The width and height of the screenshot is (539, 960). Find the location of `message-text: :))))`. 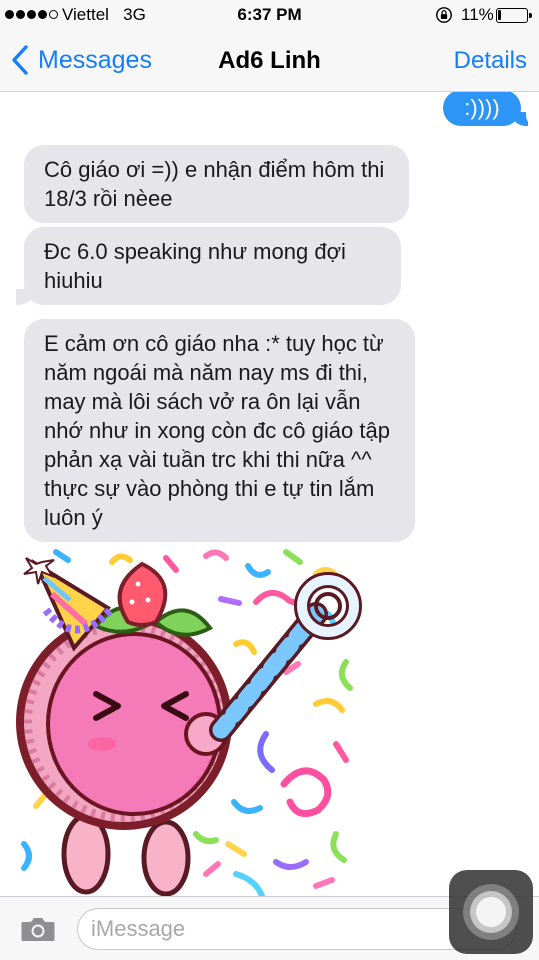

message-text: :)))) is located at coordinates (482, 107).